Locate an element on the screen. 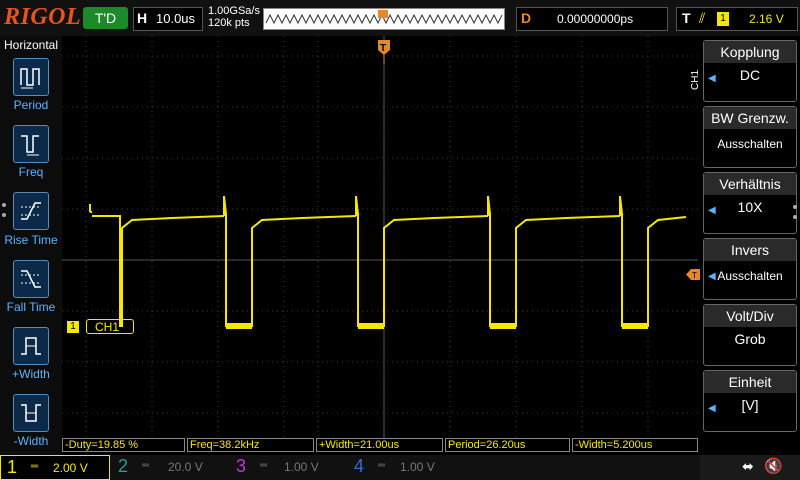 The width and height of the screenshot is (800, 480). svg-text: T is located at coordinates (694, 275).